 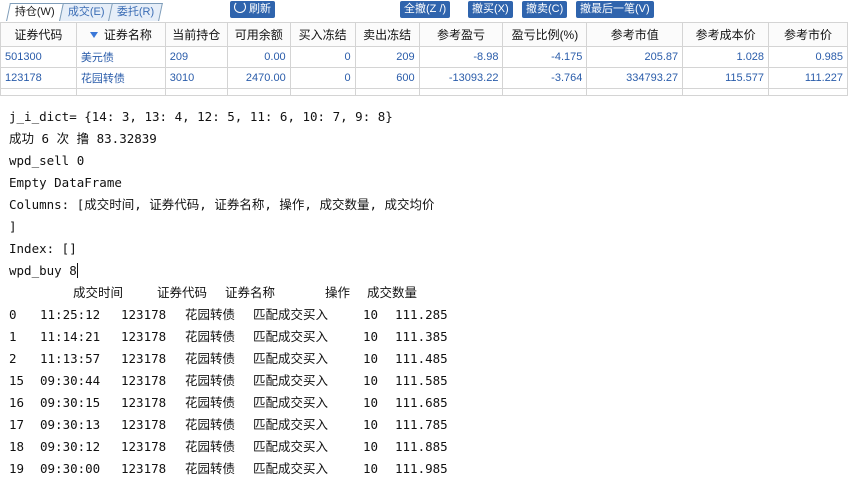 I want to click on dataframe-row: 2 11:13:57 123178 花园转债 匹配成交买入 10 111.485, so click(x=426, y=359).